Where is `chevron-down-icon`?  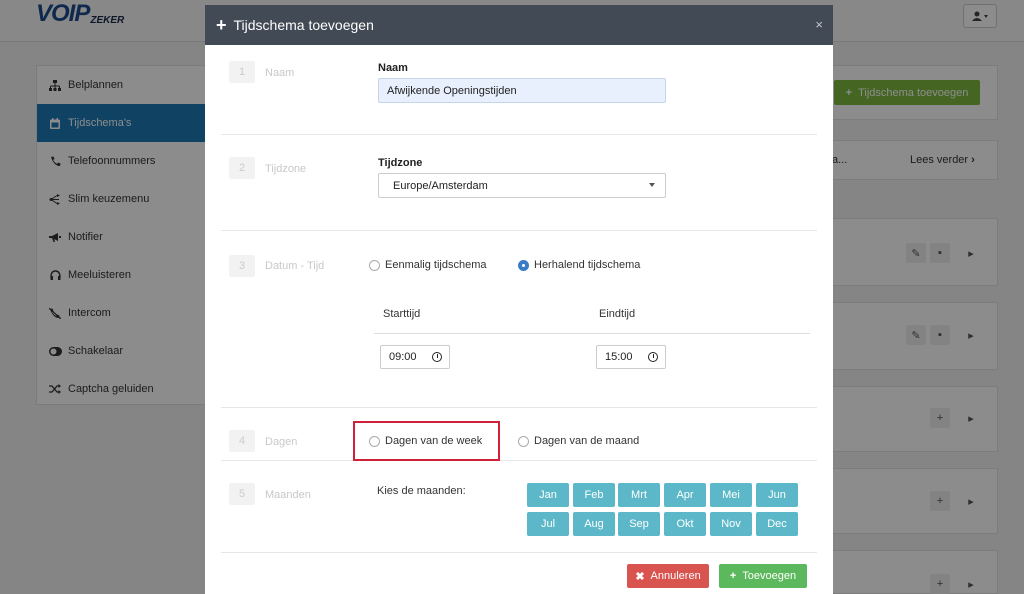
chevron-down-icon is located at coordinates (652, 185).